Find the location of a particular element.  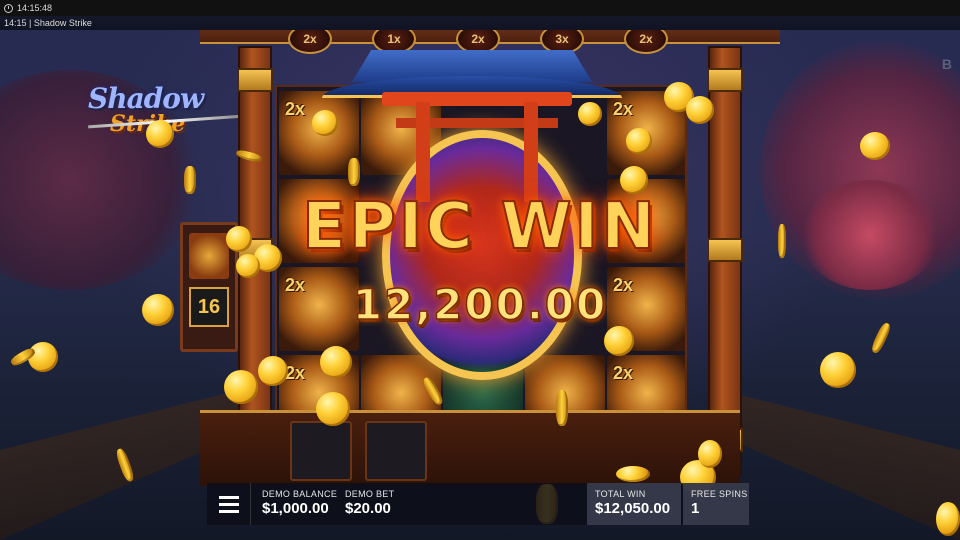

hamburger-icon is located at coordinates (228, 497).